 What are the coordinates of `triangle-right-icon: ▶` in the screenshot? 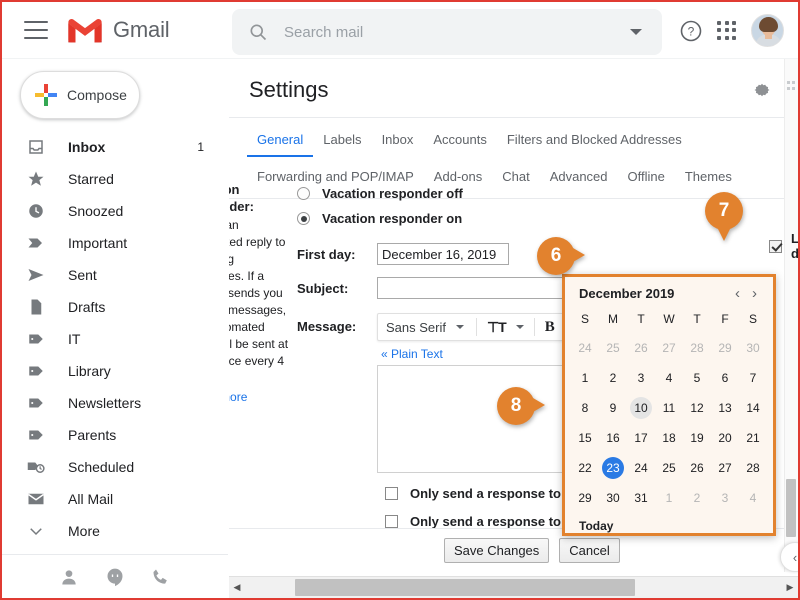 It's located at (790, 587).